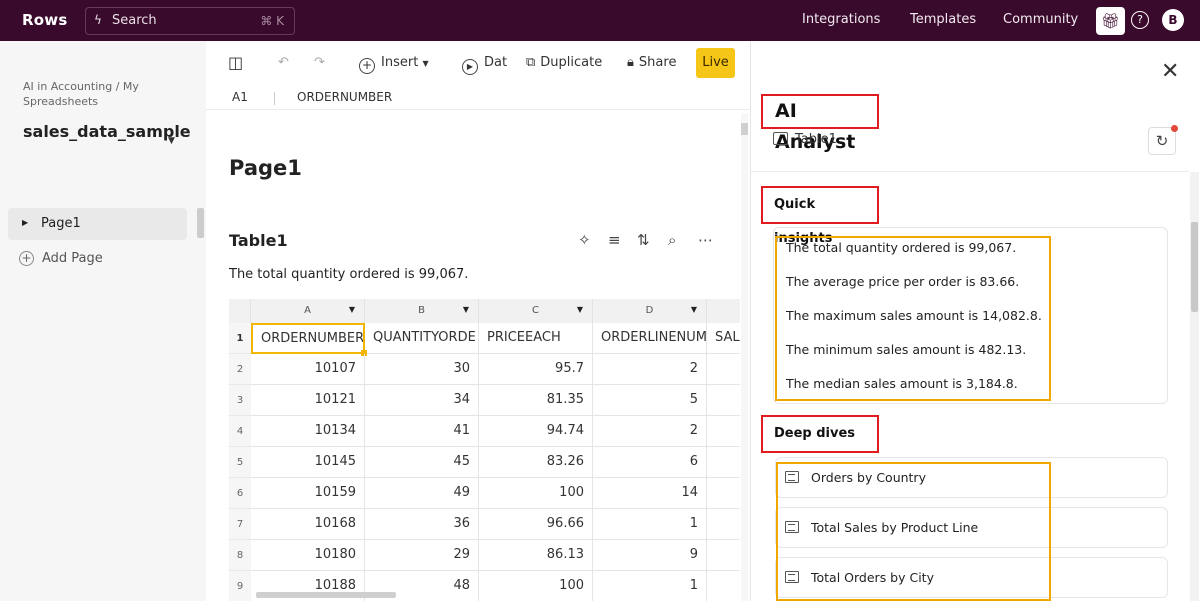 Image resolution: width=1200 pixels, height=601 pixels. What do you see at coordinates (536, 555) in the screenshot?
I see `table-cell: 86.13` at bounding box center [536, 555].